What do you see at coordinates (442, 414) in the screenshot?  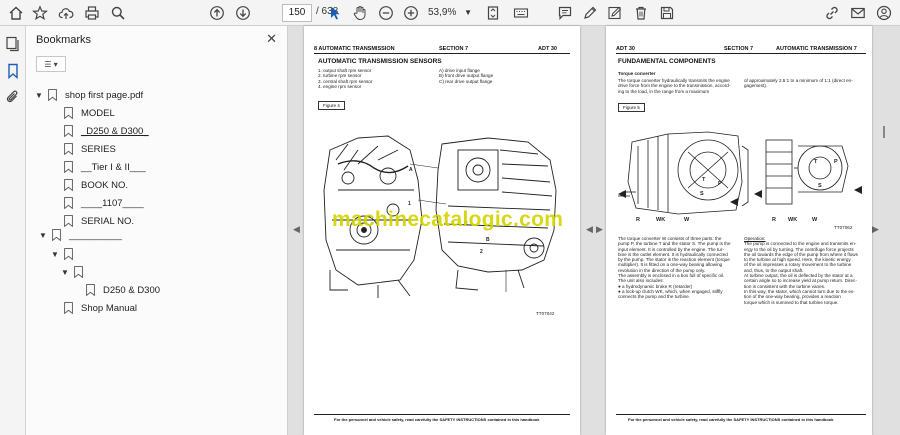 I see `footer-rule` at bounding box center [442, 414].